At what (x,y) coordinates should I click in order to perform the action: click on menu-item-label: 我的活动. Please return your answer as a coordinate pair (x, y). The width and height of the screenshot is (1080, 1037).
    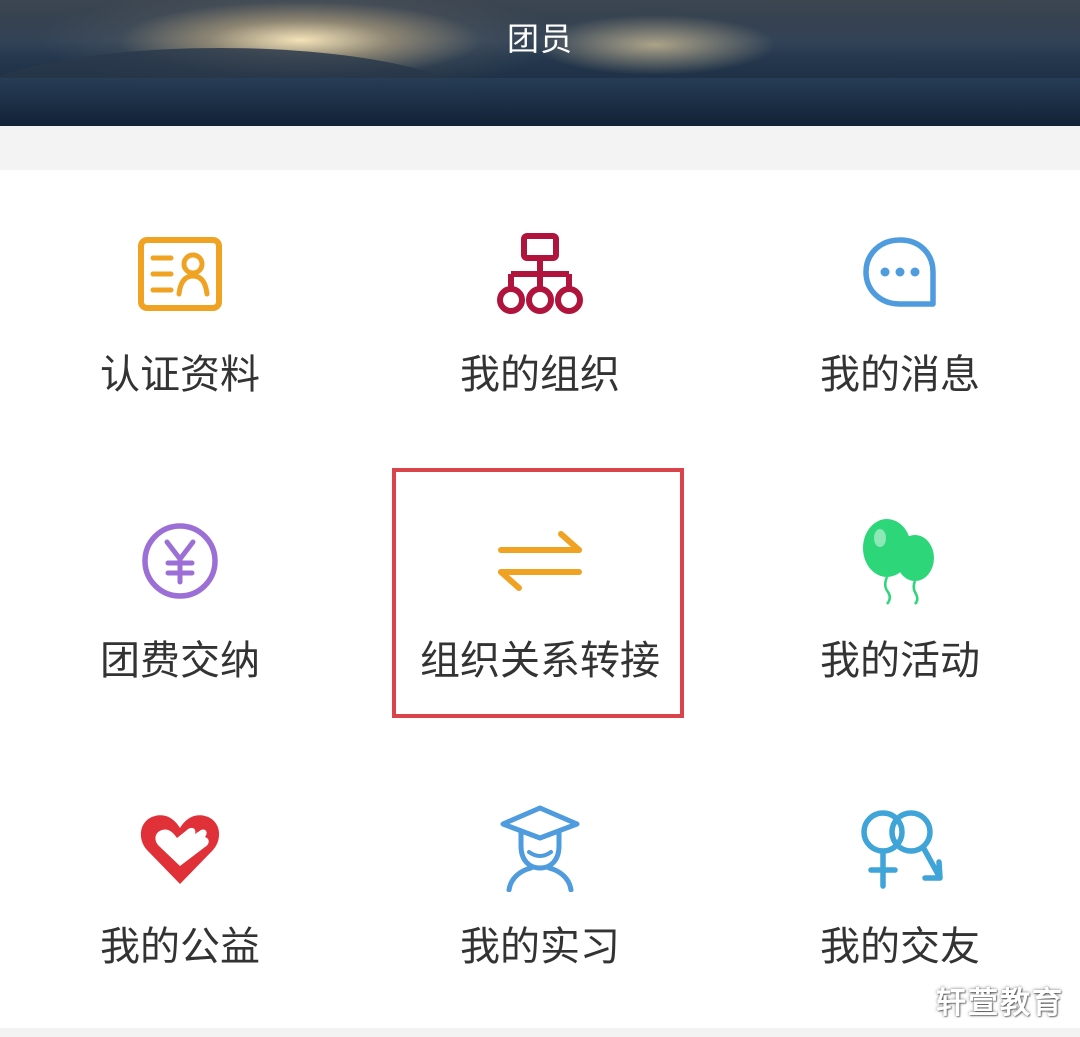
    Looking at the image, I should click on (900, 661).